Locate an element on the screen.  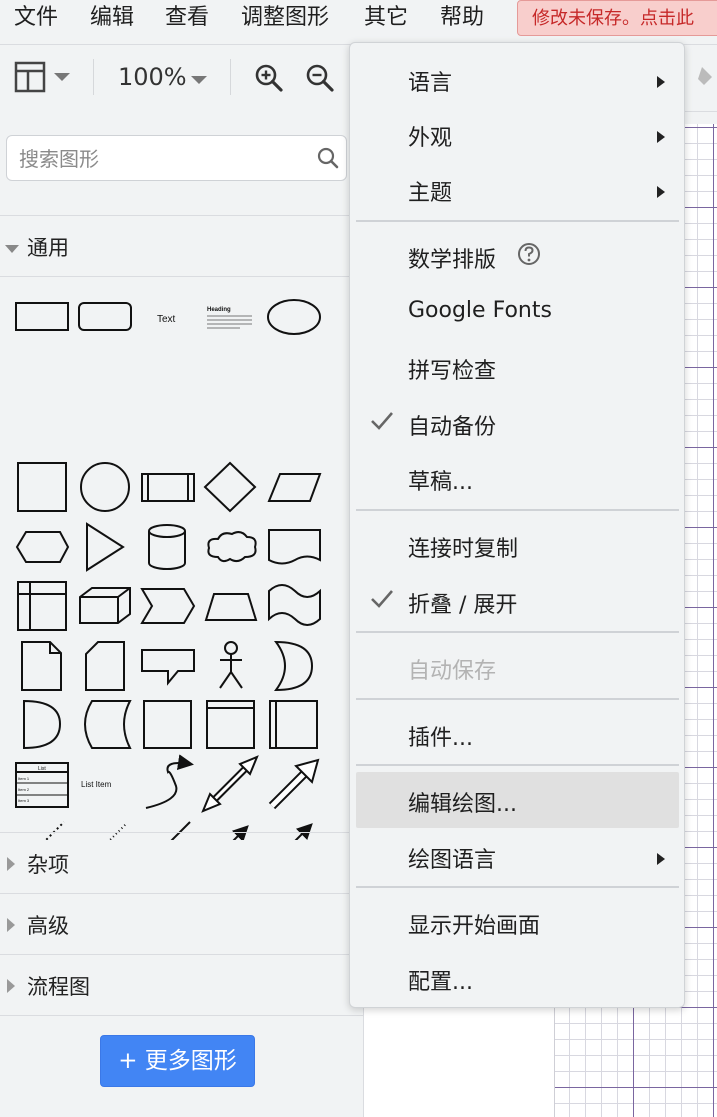
menu-view: 查看 is located at coordinates (187, 18).